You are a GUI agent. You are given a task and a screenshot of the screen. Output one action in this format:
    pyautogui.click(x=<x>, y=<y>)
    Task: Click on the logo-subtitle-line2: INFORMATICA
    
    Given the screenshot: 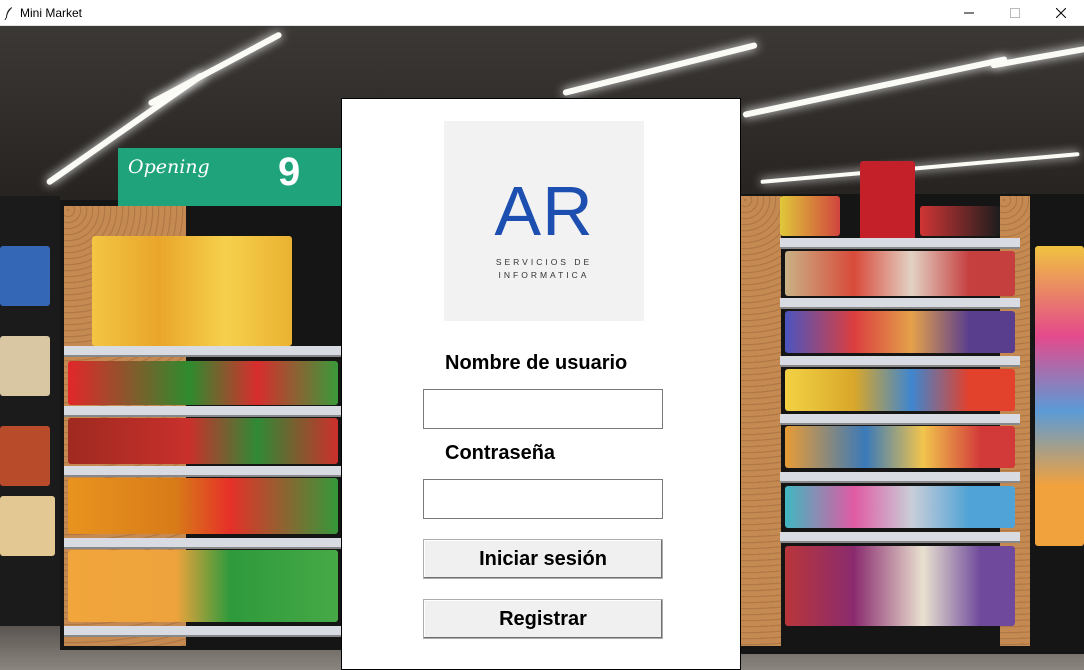 What is the action you would take?
    pyautogui.click(x=544, y=275)
    